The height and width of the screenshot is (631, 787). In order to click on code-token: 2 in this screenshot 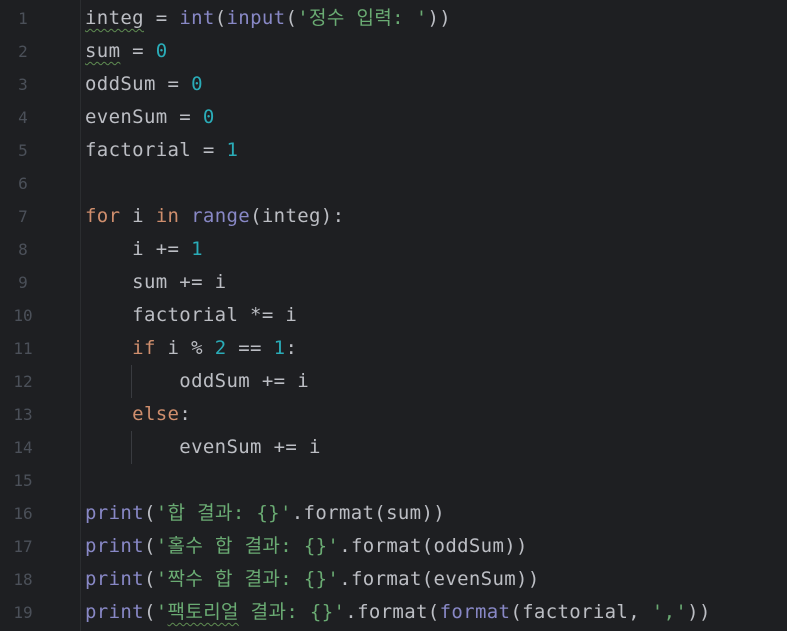, I will do `click(220, 348)`.